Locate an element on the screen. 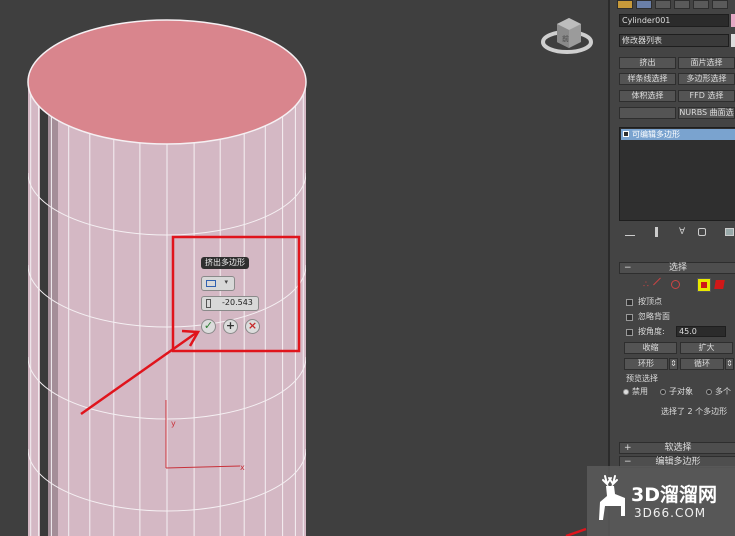 The width and height of the screenshot is (735, 536). extrude-caddy: 挤出多边形 ▾ -20.543 ✓ + × is located at coordinates (249, 299).